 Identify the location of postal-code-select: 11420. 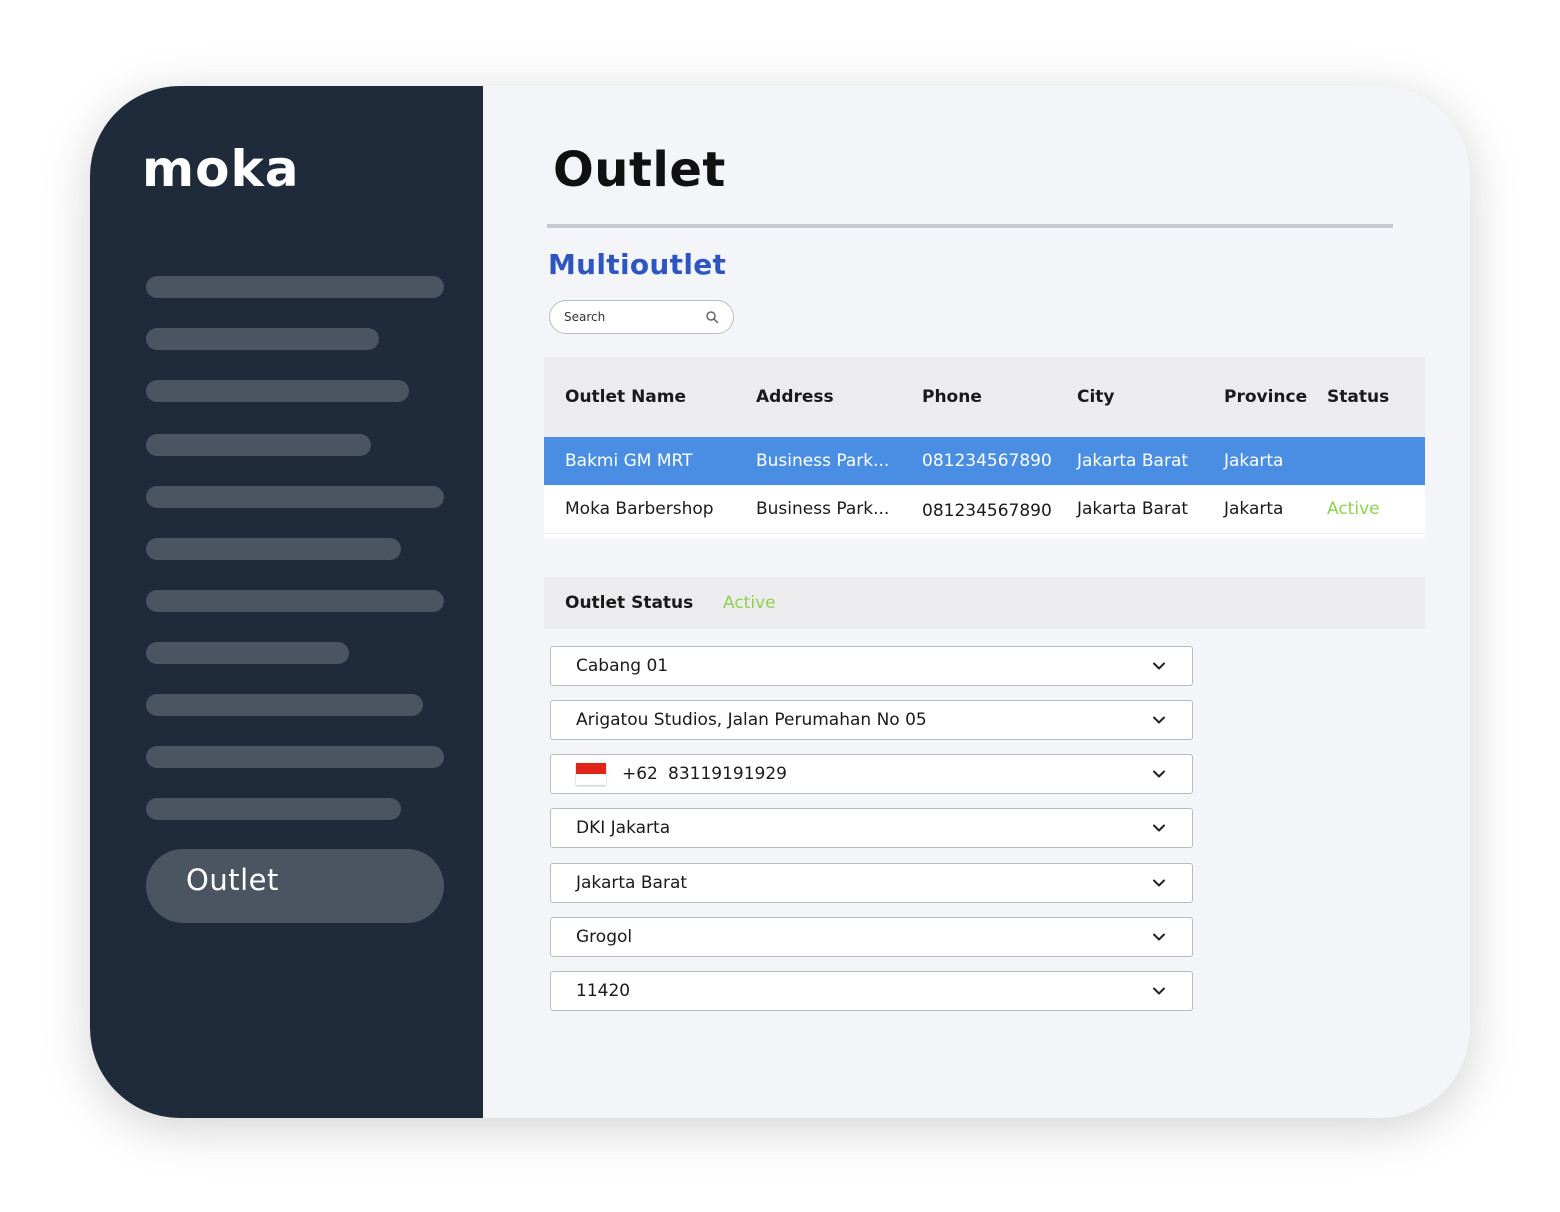
(871, 991).